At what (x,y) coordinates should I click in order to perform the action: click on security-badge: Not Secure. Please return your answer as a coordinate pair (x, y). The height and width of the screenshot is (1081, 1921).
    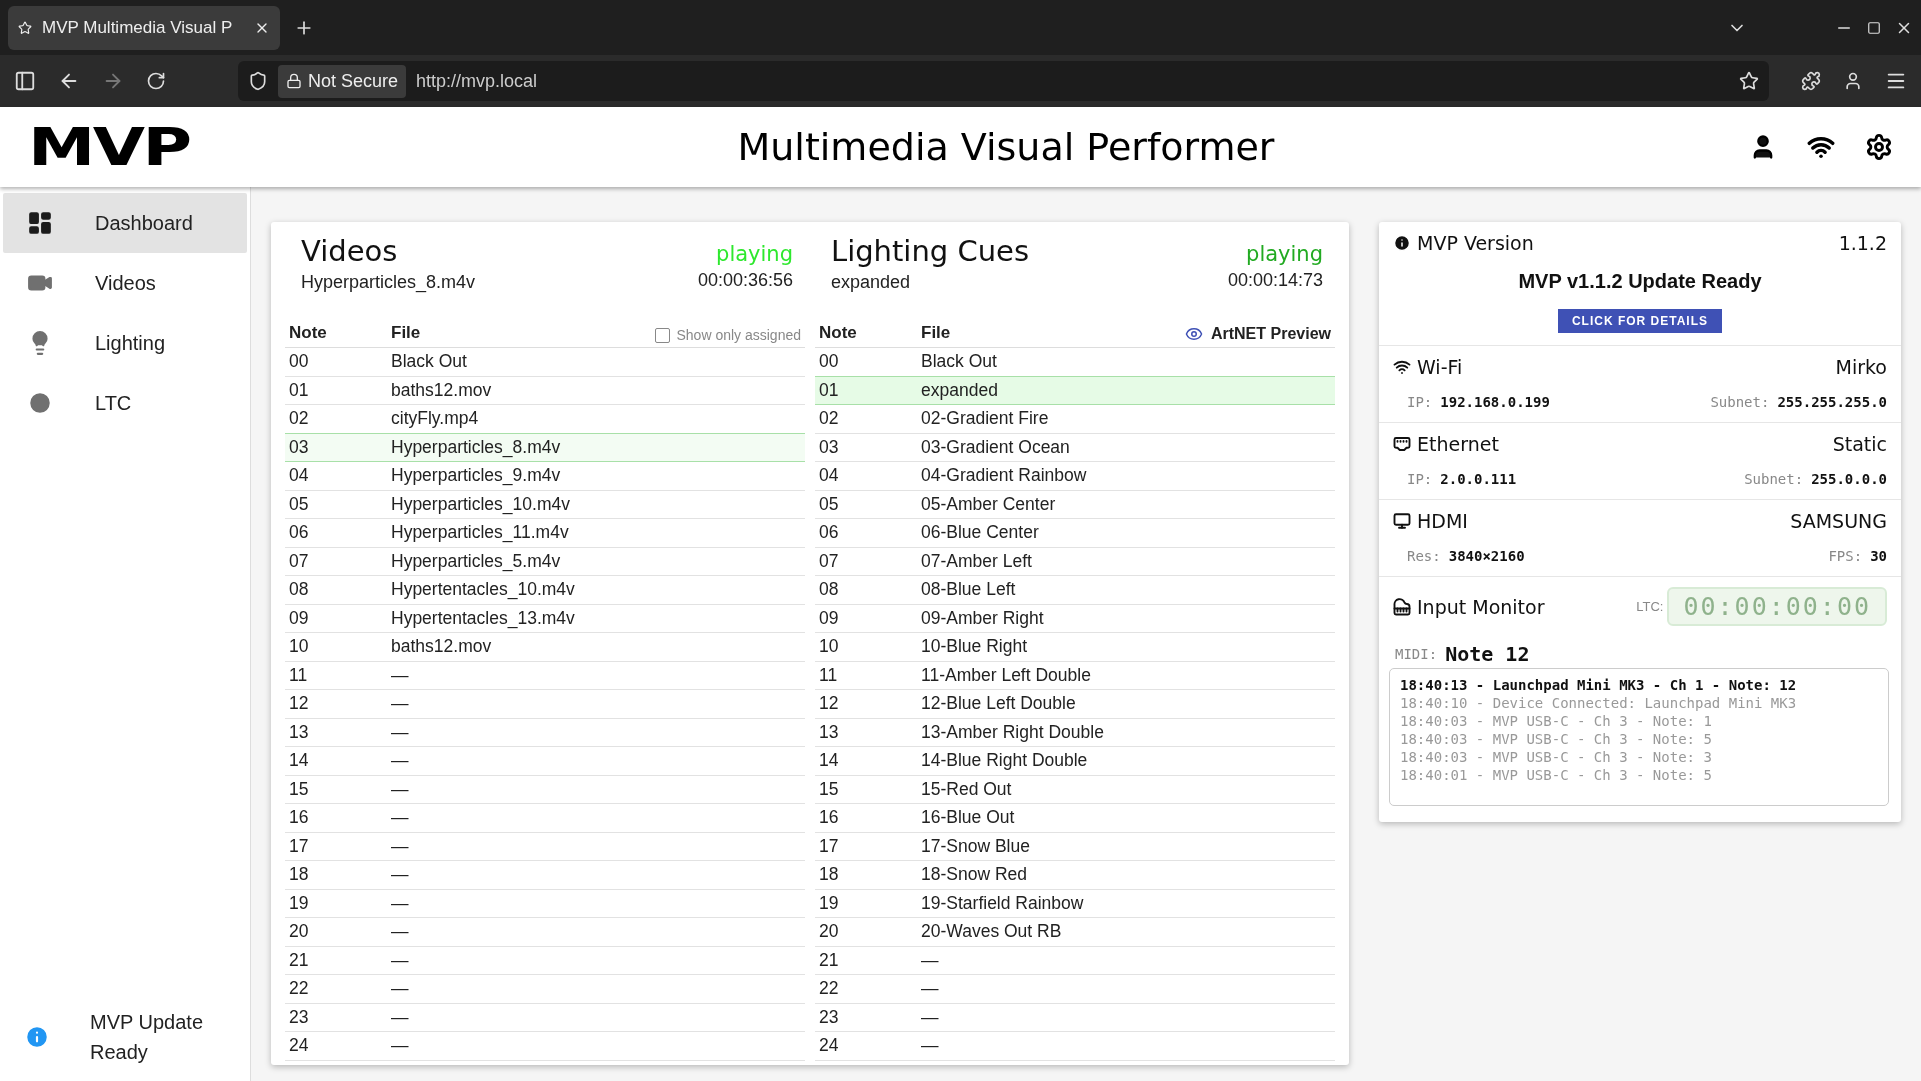
    Looking at the image, I should click on (342, 81).